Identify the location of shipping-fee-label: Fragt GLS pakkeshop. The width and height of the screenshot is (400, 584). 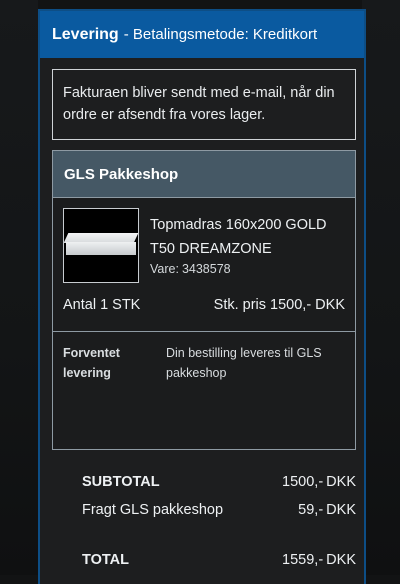
(153, 510).